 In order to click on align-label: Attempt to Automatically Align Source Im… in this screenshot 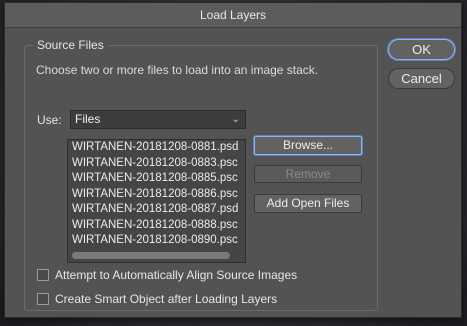, I will do `click(176, 275)`.